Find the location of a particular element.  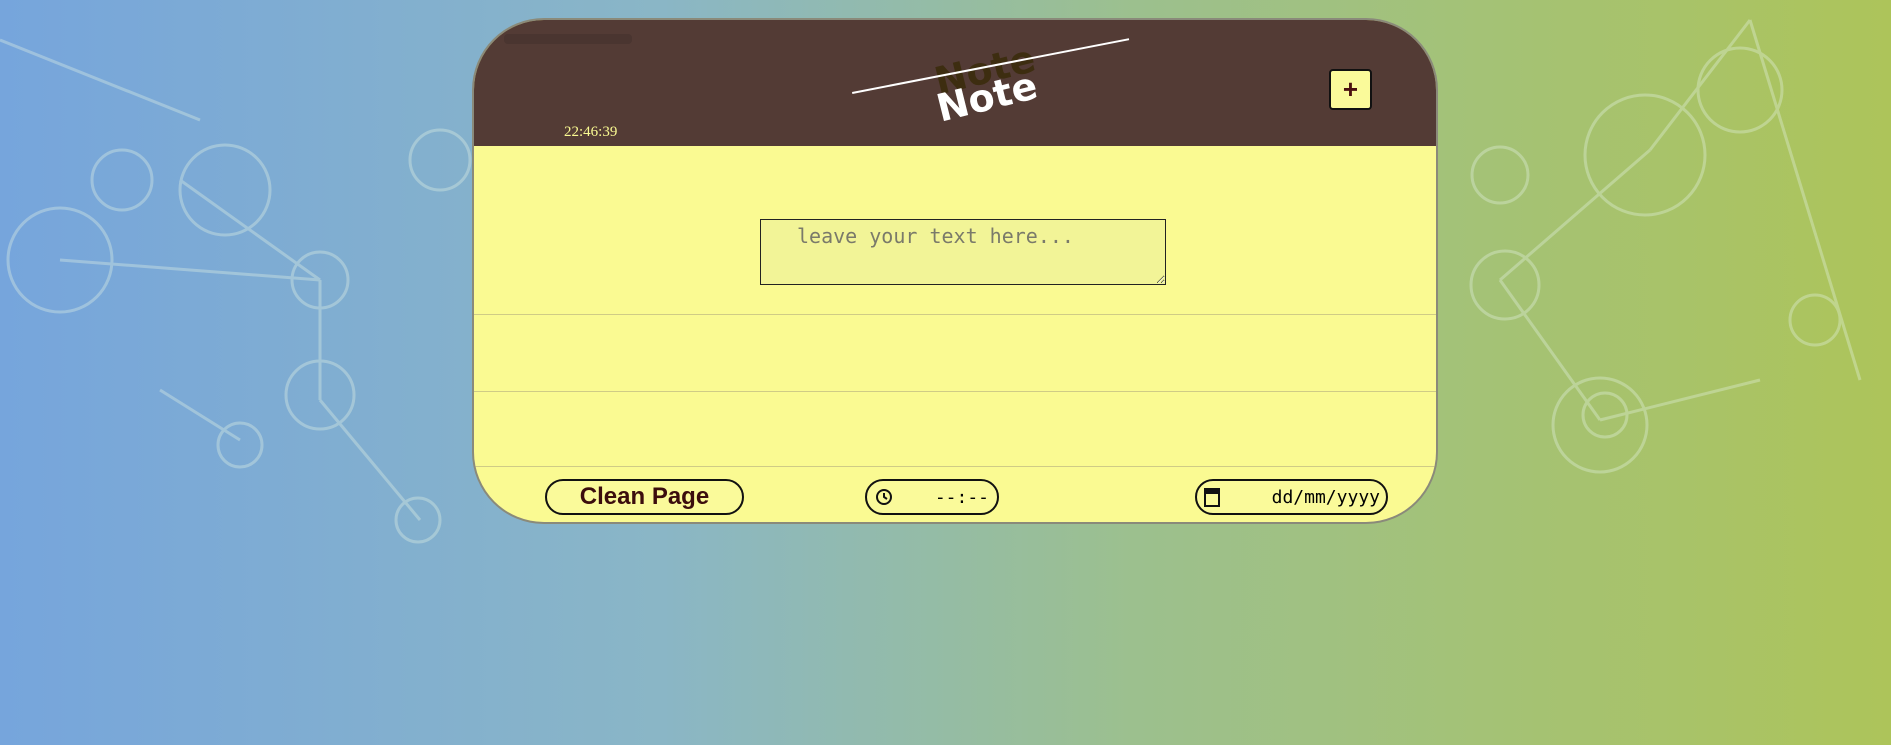

add-note-button: + is located at coordinates (1350, 89).